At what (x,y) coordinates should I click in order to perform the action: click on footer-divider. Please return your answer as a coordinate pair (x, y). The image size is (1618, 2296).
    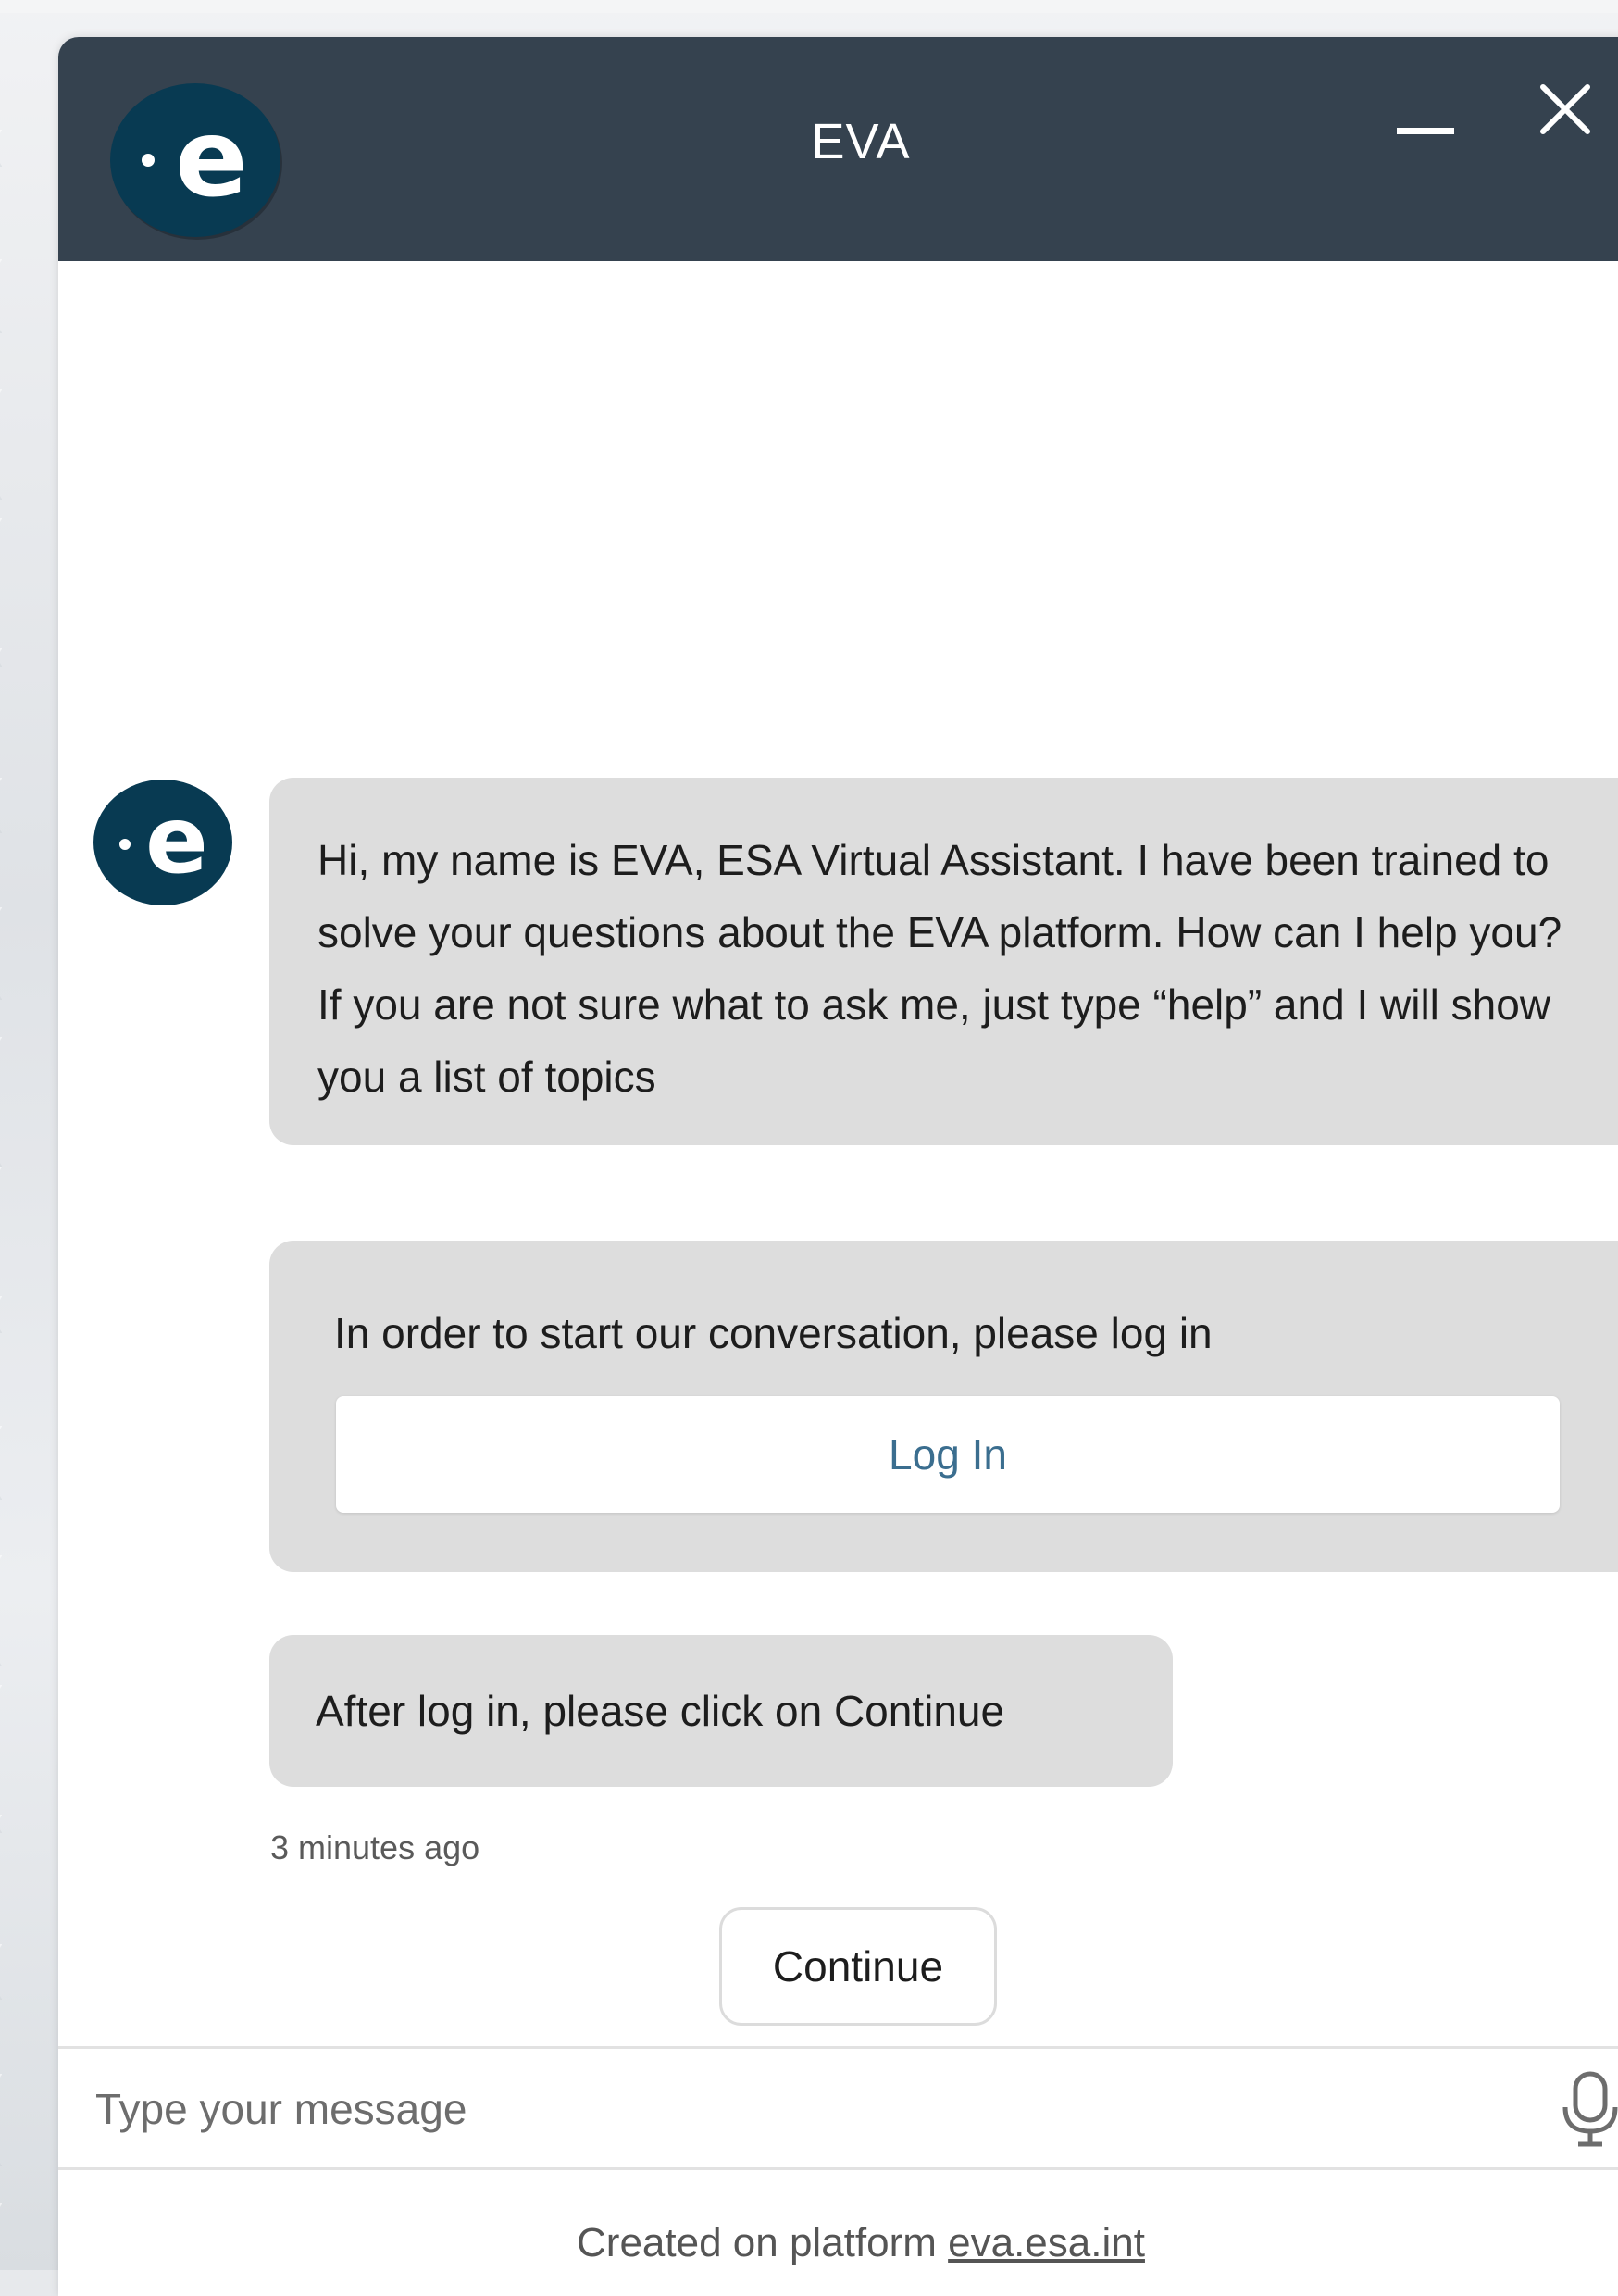
    Looking at the image, I should click on (838, 2168).